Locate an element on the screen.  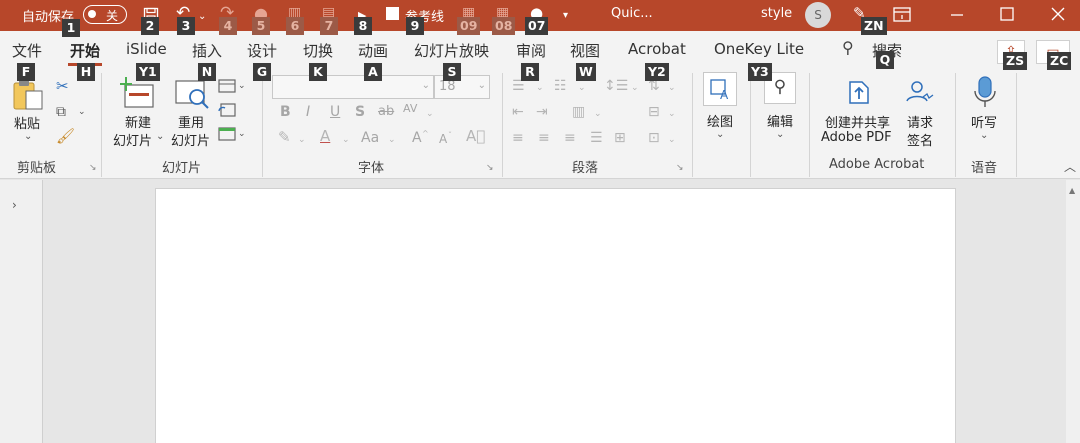
dictate-dropdown-icon: ⌄ is located at coordinates (984, 135).